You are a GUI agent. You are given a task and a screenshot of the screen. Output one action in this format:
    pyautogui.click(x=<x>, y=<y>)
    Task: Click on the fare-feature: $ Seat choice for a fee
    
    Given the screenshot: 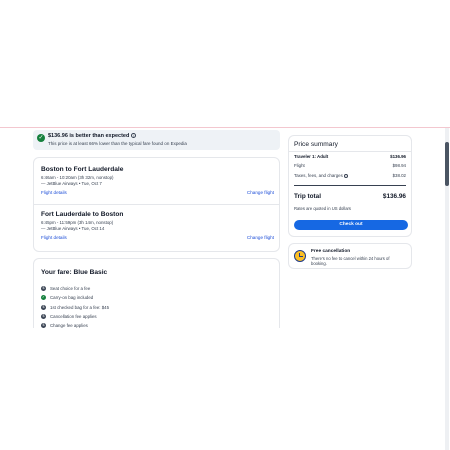 What is the action you would take?
    pyautogui.click(x=75, y=288)
    